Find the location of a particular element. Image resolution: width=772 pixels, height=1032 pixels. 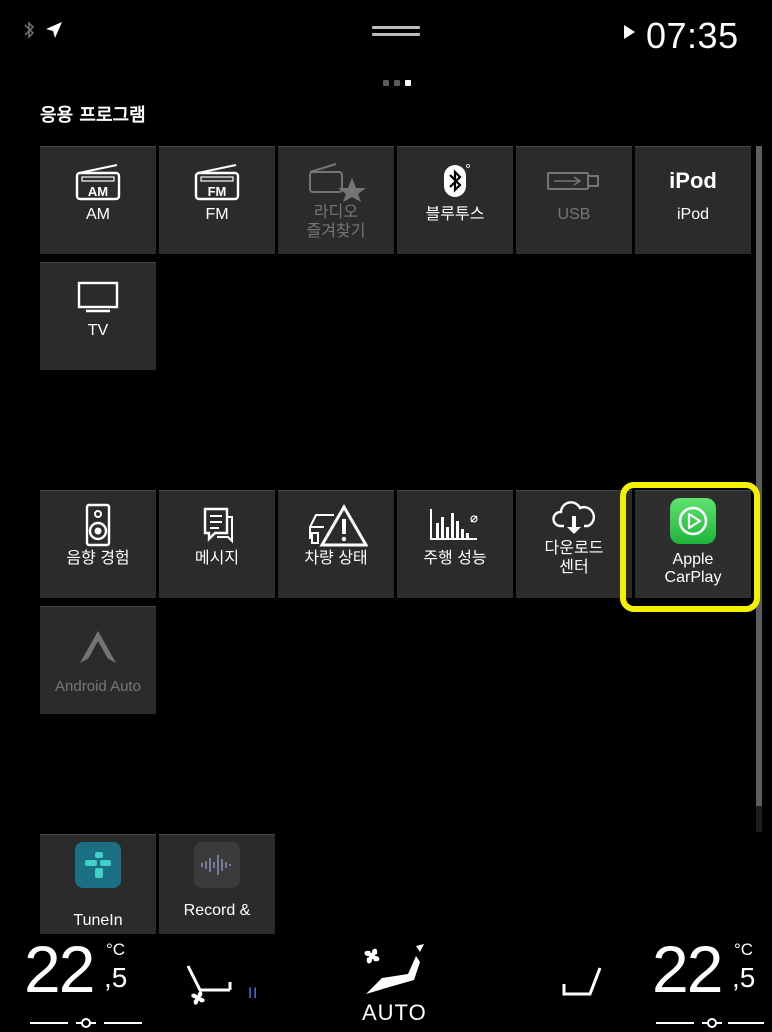

app-label: Android Auto is located at coordinates (98, 686).